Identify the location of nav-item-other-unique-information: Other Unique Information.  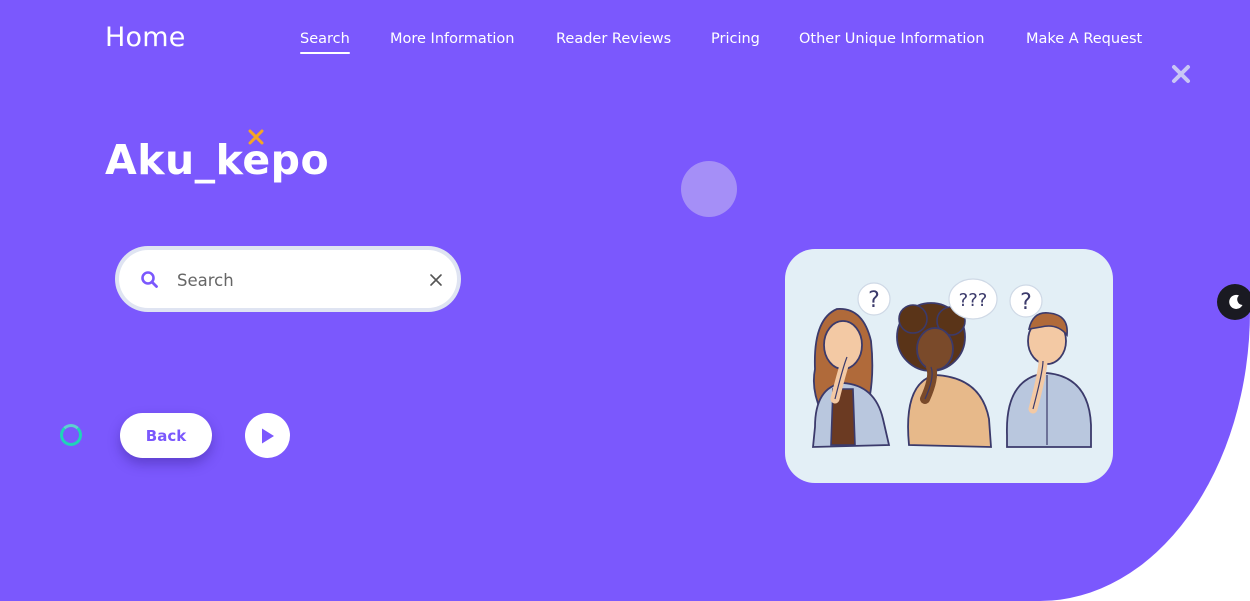
(891, 39).